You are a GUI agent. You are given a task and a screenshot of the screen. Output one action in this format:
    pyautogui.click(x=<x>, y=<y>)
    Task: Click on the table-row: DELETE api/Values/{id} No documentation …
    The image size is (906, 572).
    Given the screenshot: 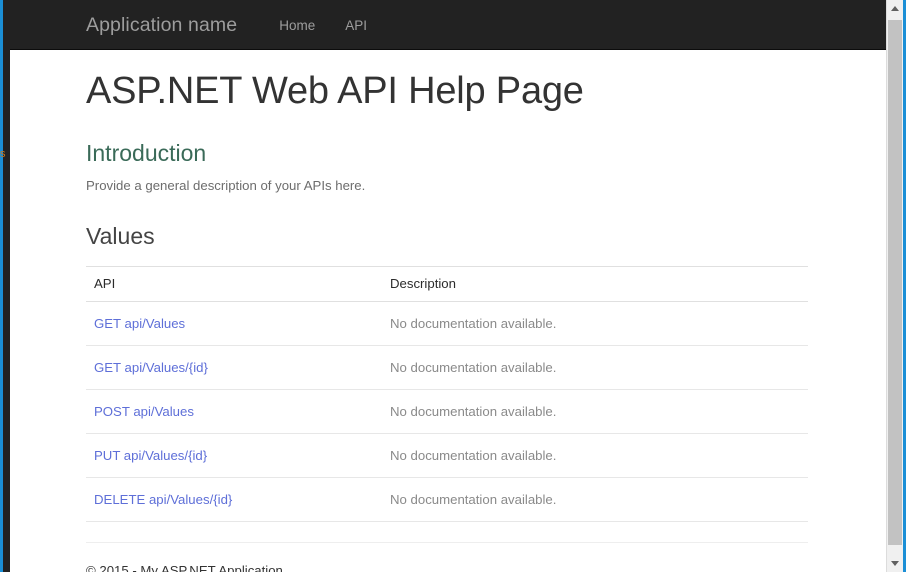 What is the action you would take?
    pyautogui.click(x=447, y=500)
    